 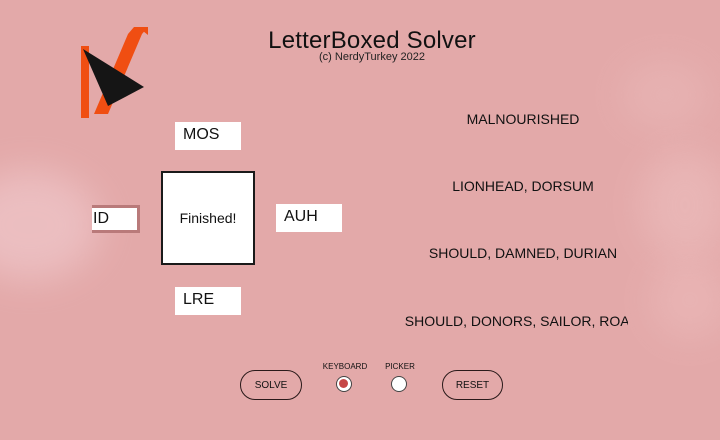 I want to click on solution-item: MALNOURISHED, so click(x=523, y=119).